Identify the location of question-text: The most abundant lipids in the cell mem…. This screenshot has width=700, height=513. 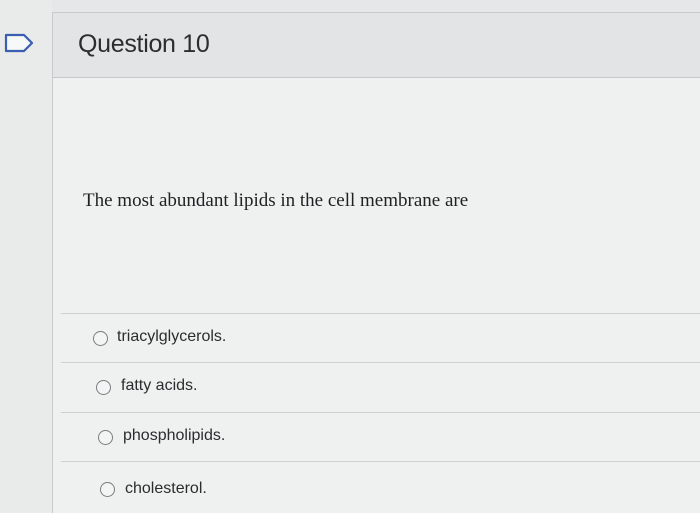
(276, 200).